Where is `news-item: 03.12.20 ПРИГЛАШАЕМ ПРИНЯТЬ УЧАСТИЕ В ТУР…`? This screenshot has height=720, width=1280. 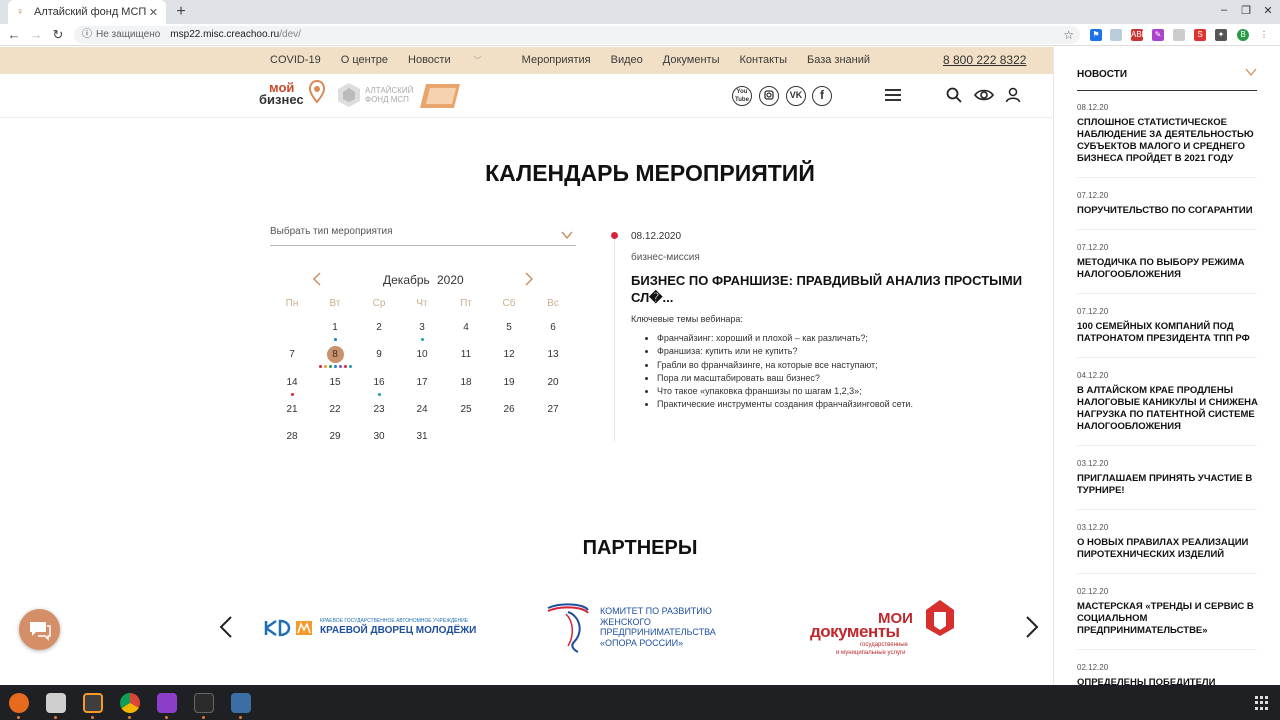 news-item: 03.12.20 ПРИГЛАШАЕМ ПРИНЯТЬ УЧАСТИЕ В ТУР… is located at coordinates (1169, 484).